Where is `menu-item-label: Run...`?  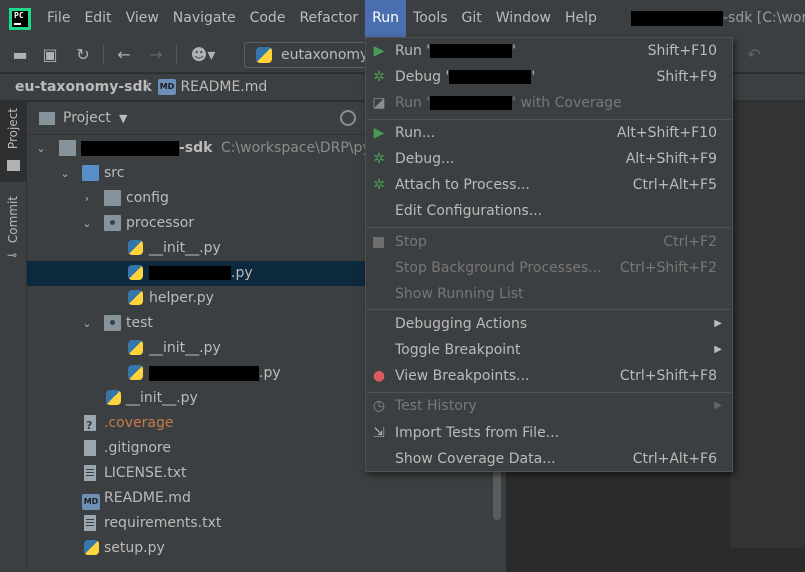 menu-item-label: Run... is located at coordinates (415, 133).